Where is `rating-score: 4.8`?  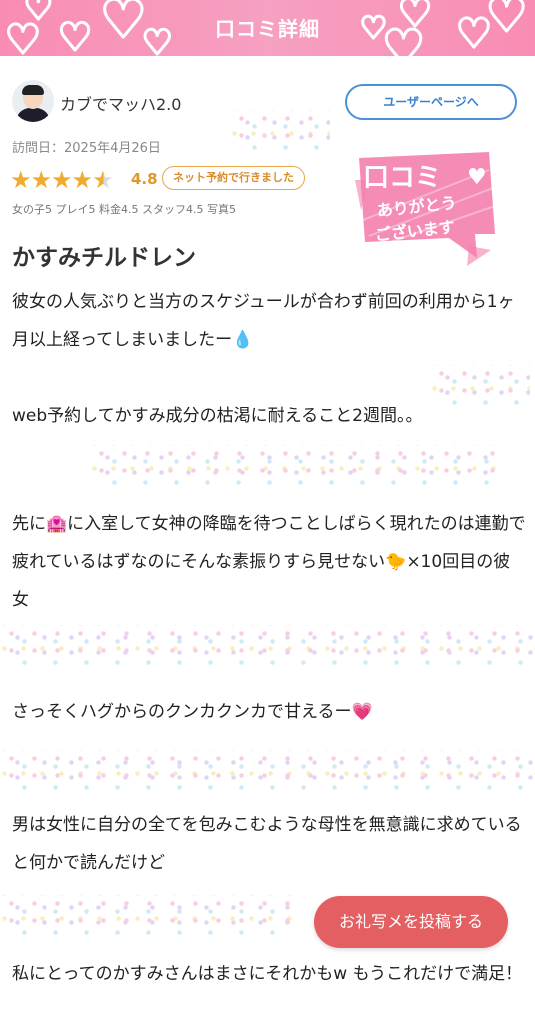
rating-score: 4.8 is located at coordinates (144, 179).